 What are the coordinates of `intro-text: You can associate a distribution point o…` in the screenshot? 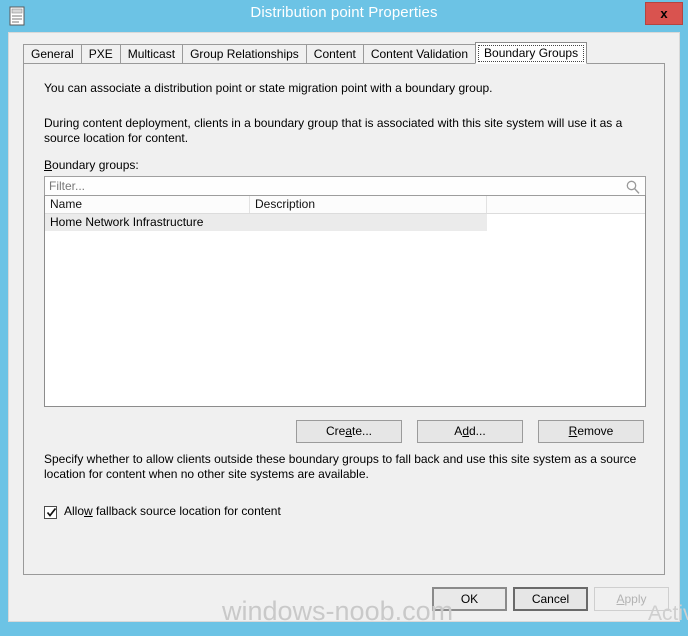 It's located at (268, 88).